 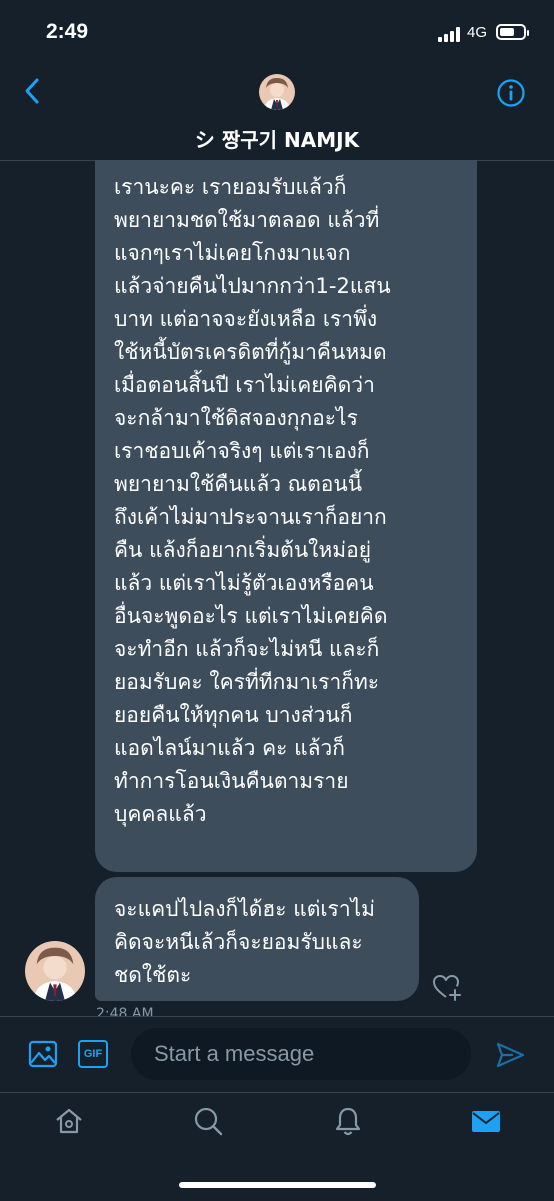 I want to click on chevron-left-icon, so click(x=33, y=91).